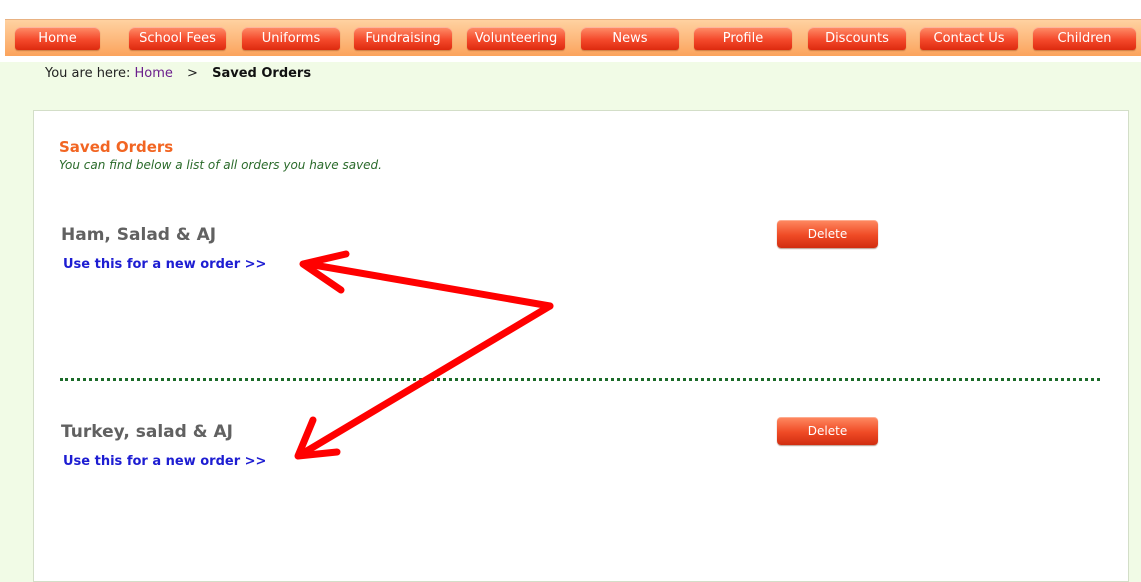 The width and height of the screenshot is (1141, 582). I want to click on order-divider, so click(580, 379).